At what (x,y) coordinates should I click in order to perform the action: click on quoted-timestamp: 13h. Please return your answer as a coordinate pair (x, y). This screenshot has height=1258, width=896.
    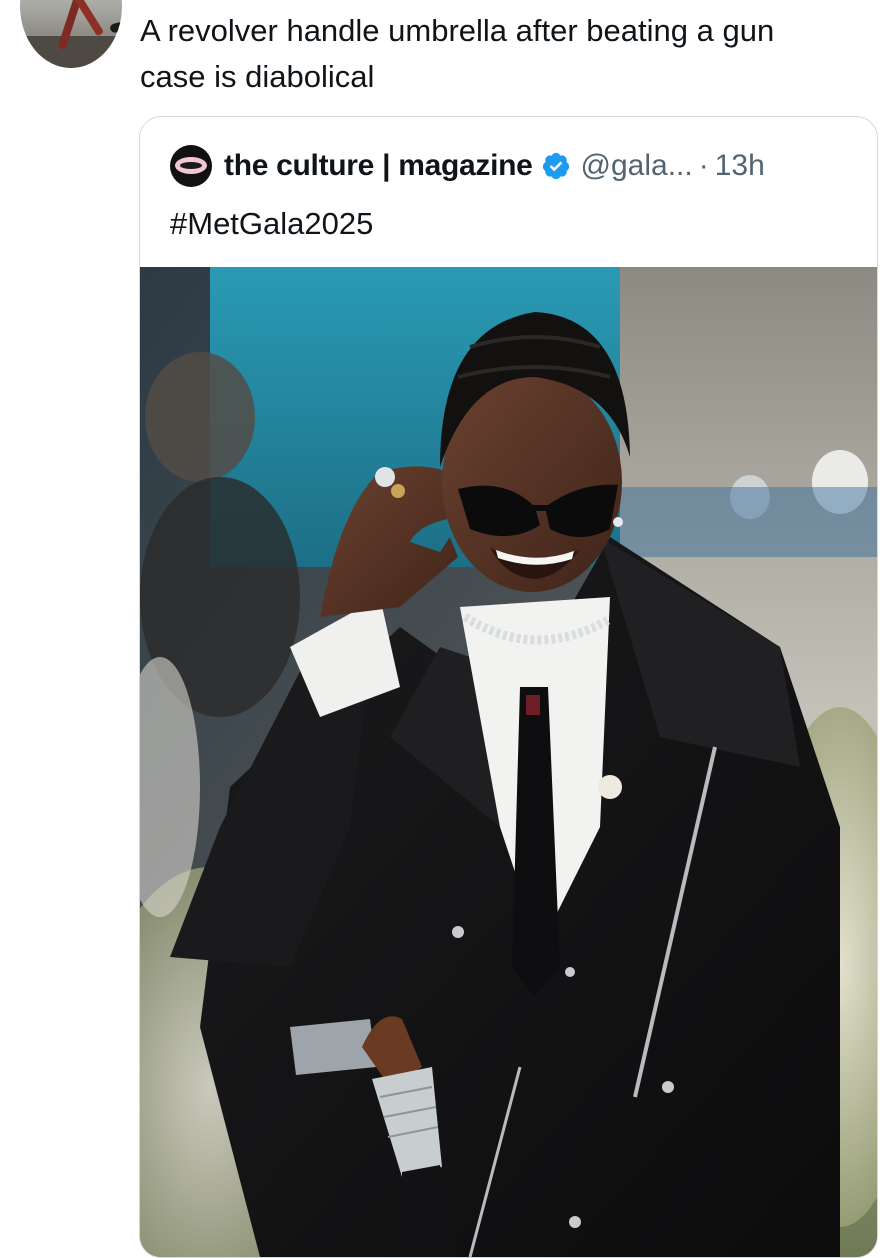
    Looking at the image, I should click on (740, 166).